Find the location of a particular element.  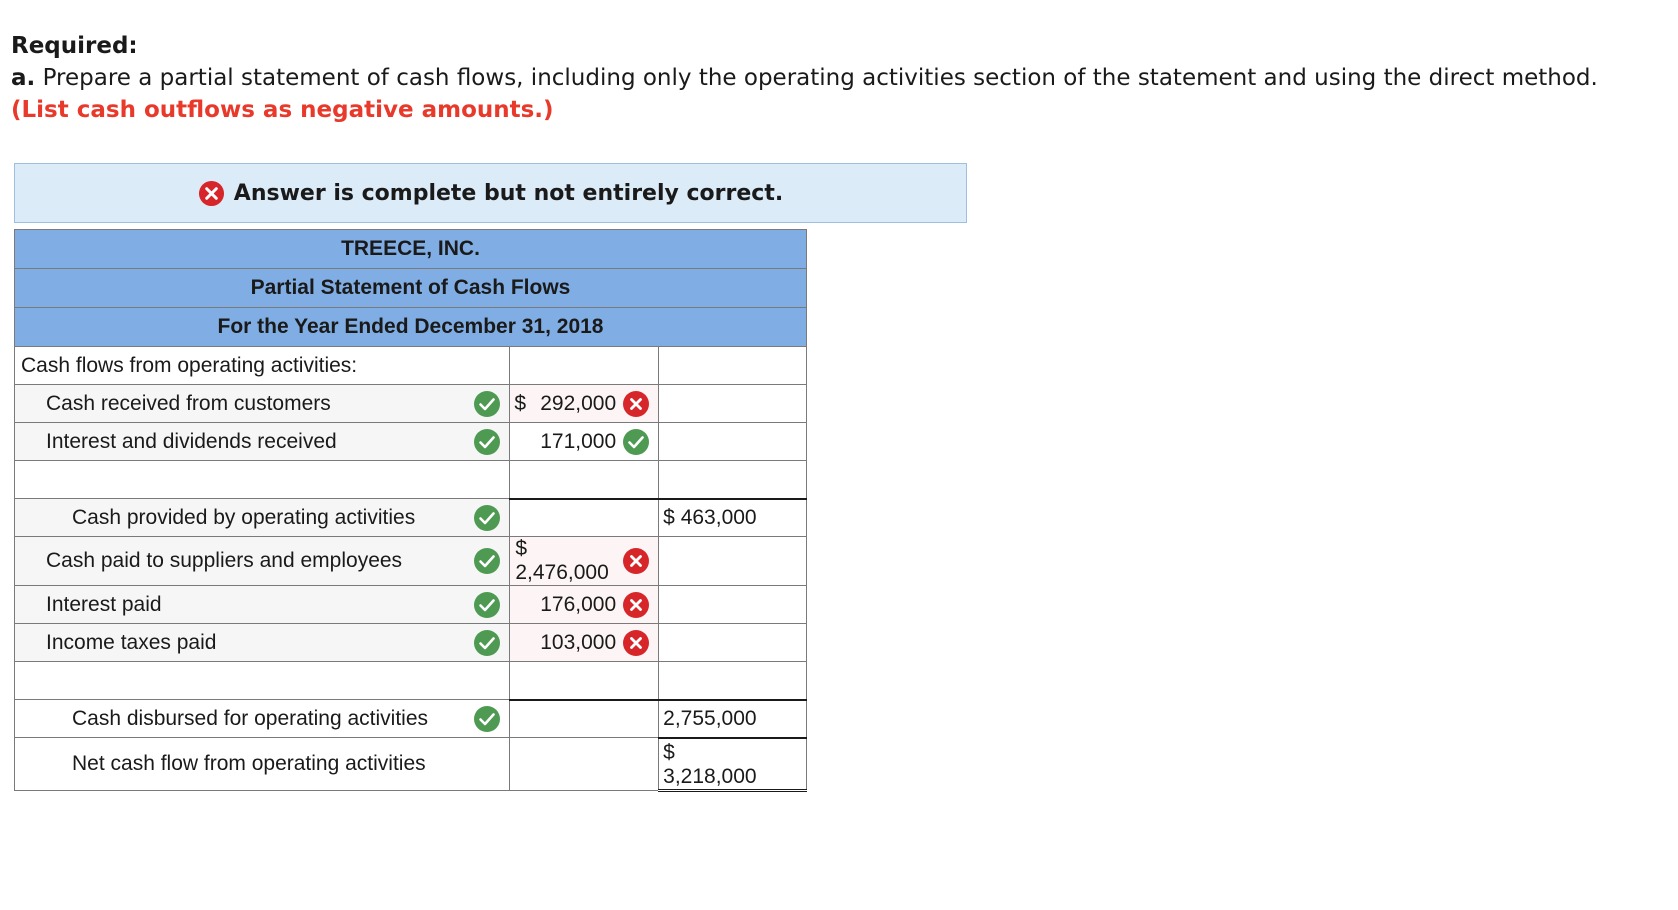

statement-period-row: For the Year Ended December 31, 2018 is located at coordinates (410, 327).